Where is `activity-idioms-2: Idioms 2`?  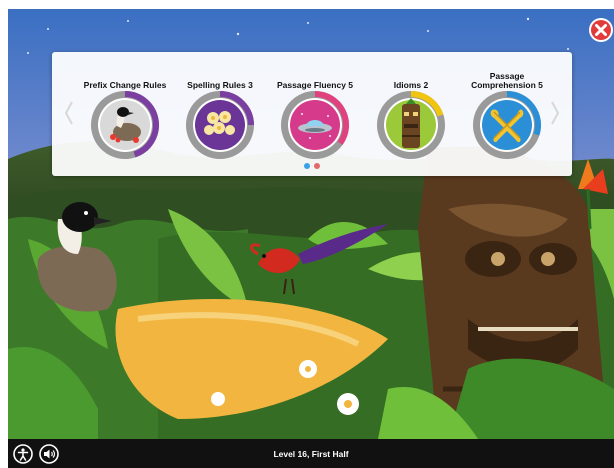
activity-idioms-2: Idioms 2 is located at coordinates (411, 112).